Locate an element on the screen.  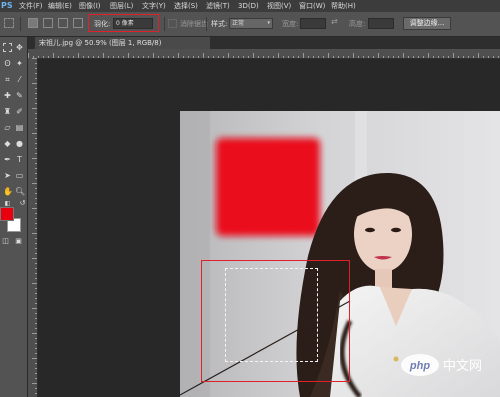
antialias-label: 消除锯齿 is located at coordinates (194, 24).